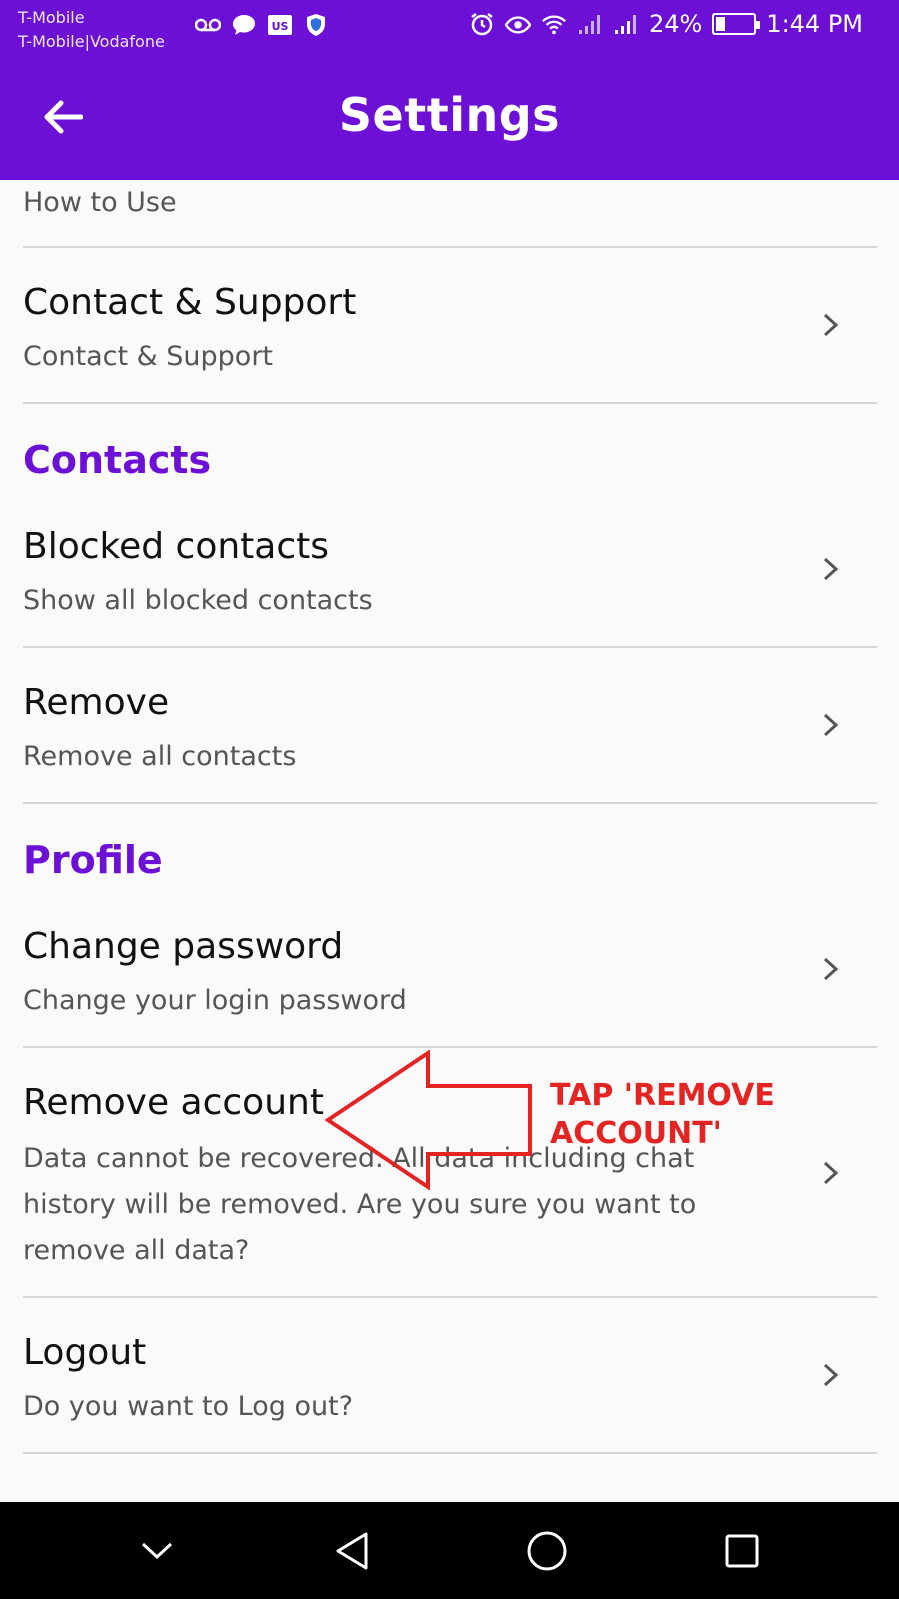 This screenshot has height=1599, width=899. What do you see at coordinates (91, 41) in the screenshot?
I see `carrier-secondary: T-Mobile|Vodafone` at bounding box center [91, 41].